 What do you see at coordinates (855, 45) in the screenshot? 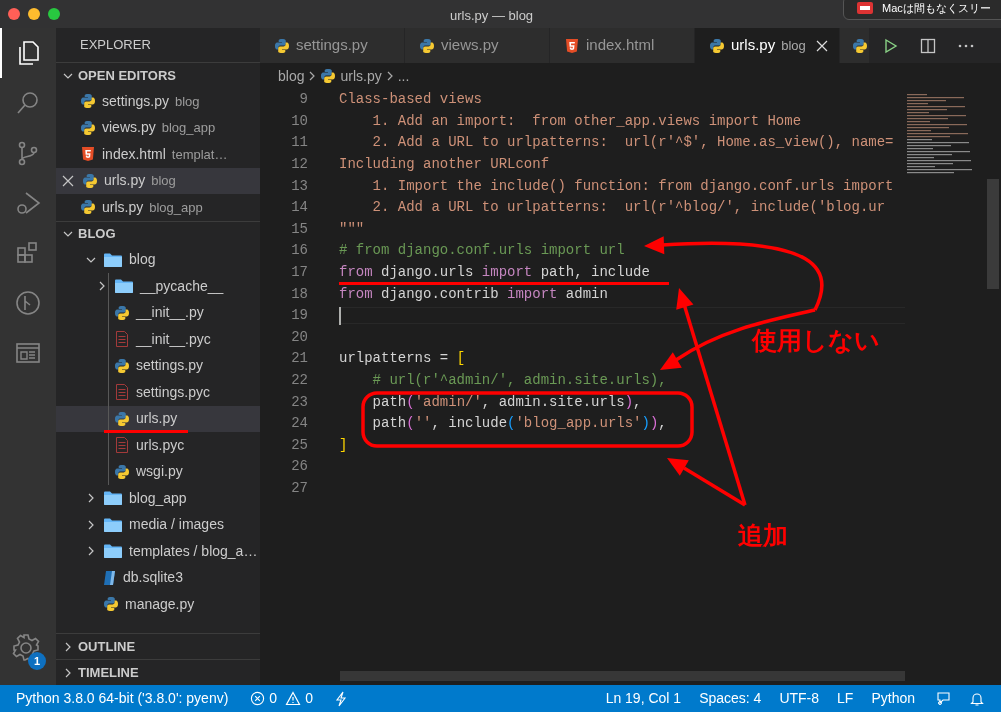
I see `editor-tab` at bounding box center [855, 45].